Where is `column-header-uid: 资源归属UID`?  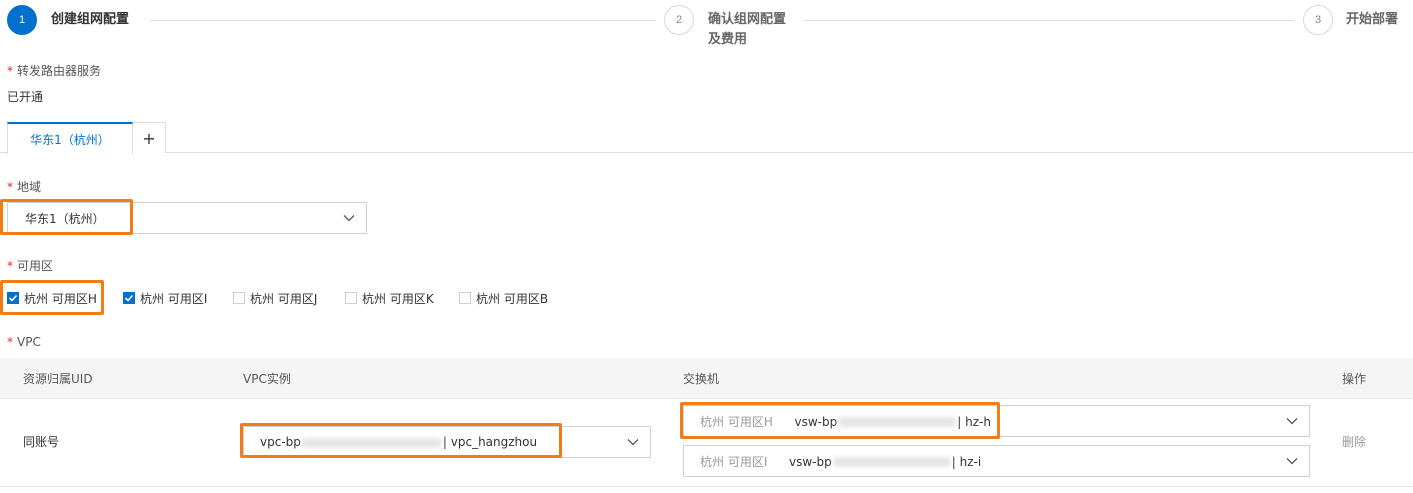
column-header-uid: 资源归属UID is located at coordinates (58, 379).